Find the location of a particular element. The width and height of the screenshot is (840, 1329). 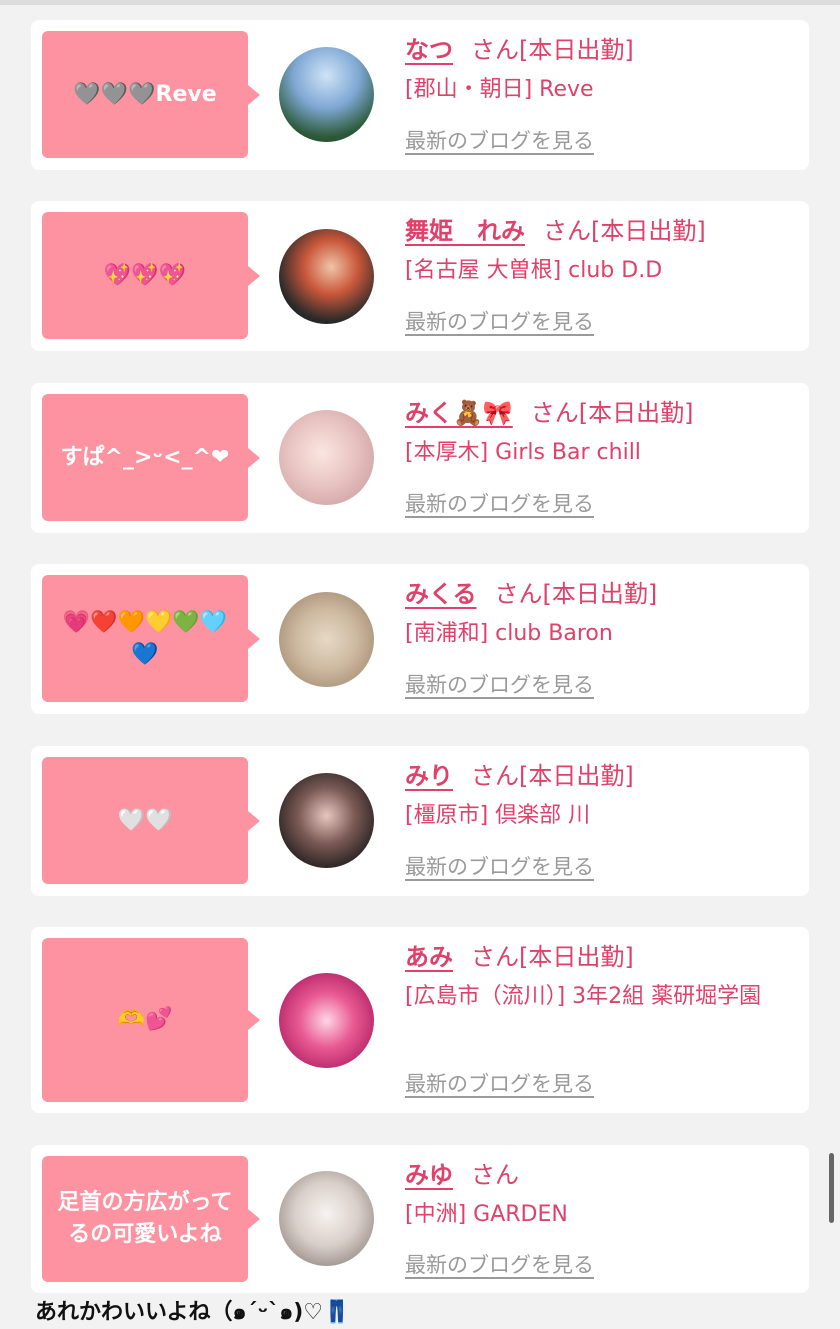

comment-bubble: 🤍🤍 is located at coordinates (151, 820).